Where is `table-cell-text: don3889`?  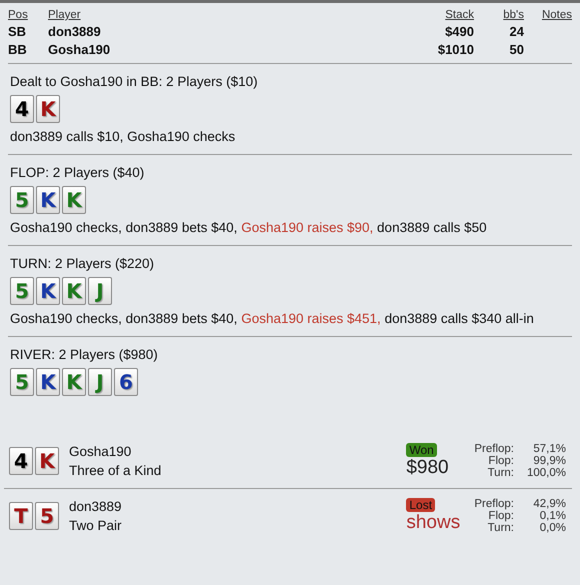 table-cell-text: don3889 is located at coordinates (75, 31).